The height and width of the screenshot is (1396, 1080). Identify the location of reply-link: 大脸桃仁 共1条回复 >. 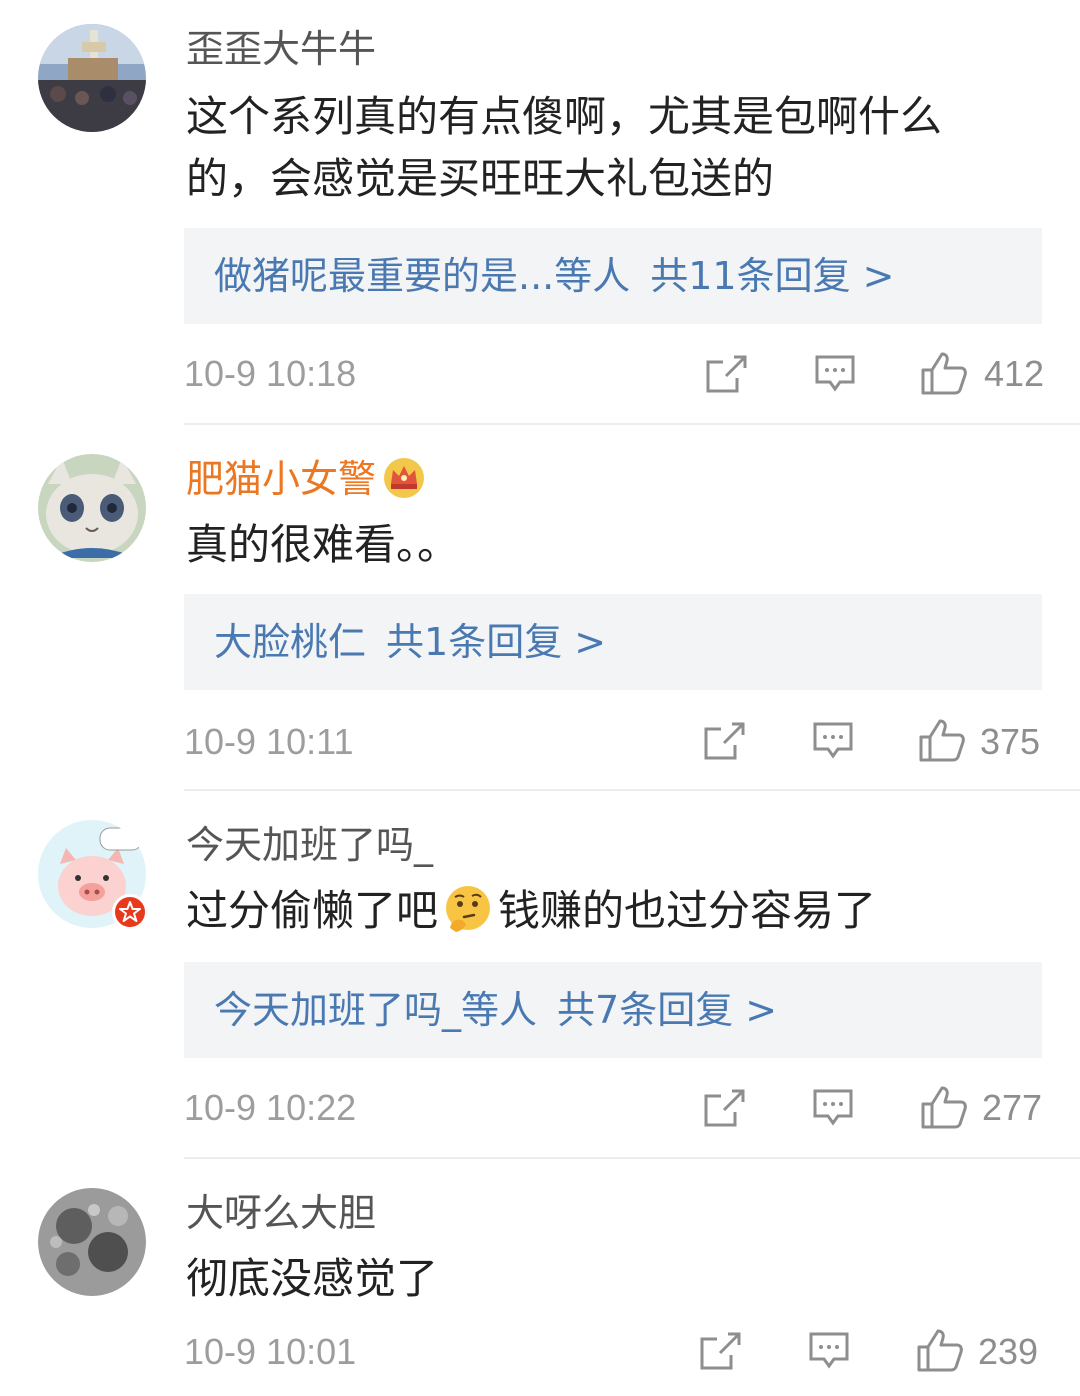
(410, 642).